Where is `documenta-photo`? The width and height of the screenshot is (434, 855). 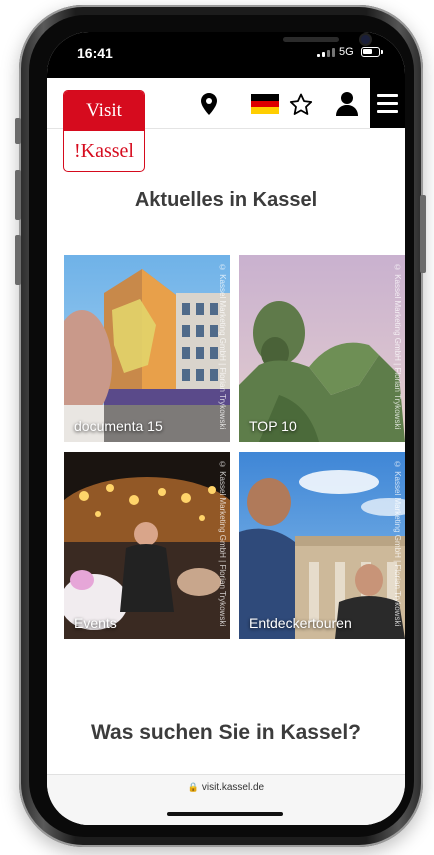 documenta-photo is located at coordinates (147, 348).